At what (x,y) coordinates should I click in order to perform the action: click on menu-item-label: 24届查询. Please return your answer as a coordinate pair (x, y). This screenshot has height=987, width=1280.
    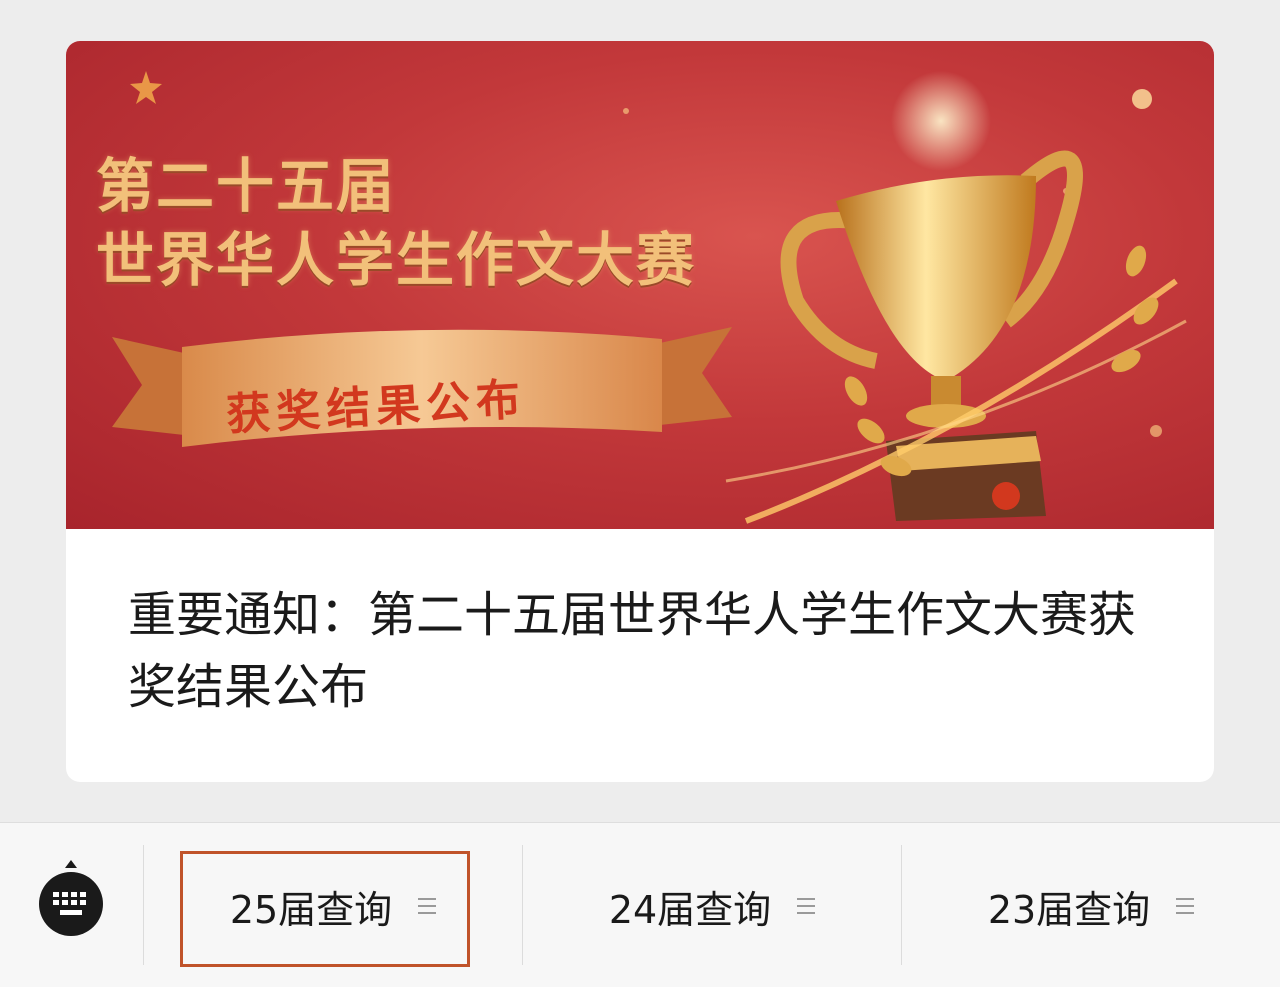
    Looking at the image, I should click on (690, 909).